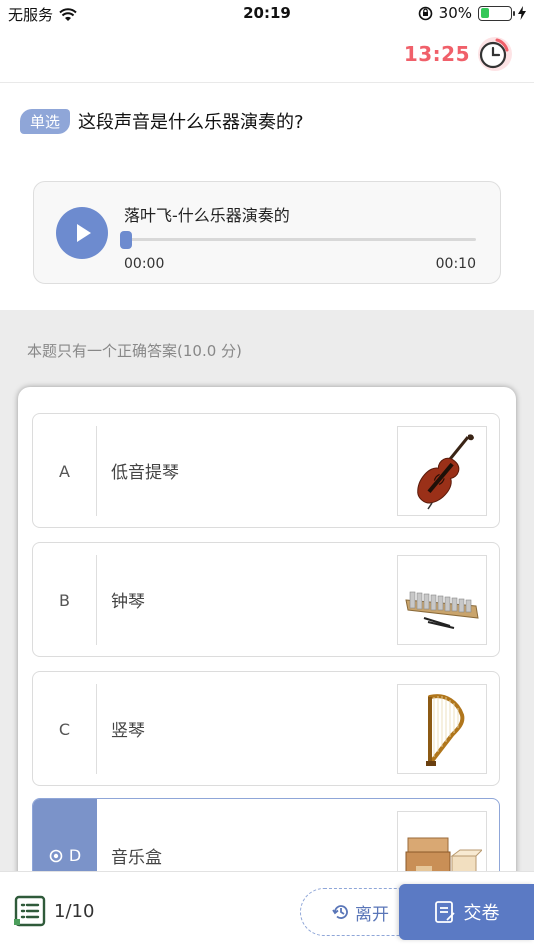  What do you see at coordinates (191, 122) in the screenshot?
I see `question-text: 这段声音是什么乐器演奏的?` at bounding box center [191, 122].